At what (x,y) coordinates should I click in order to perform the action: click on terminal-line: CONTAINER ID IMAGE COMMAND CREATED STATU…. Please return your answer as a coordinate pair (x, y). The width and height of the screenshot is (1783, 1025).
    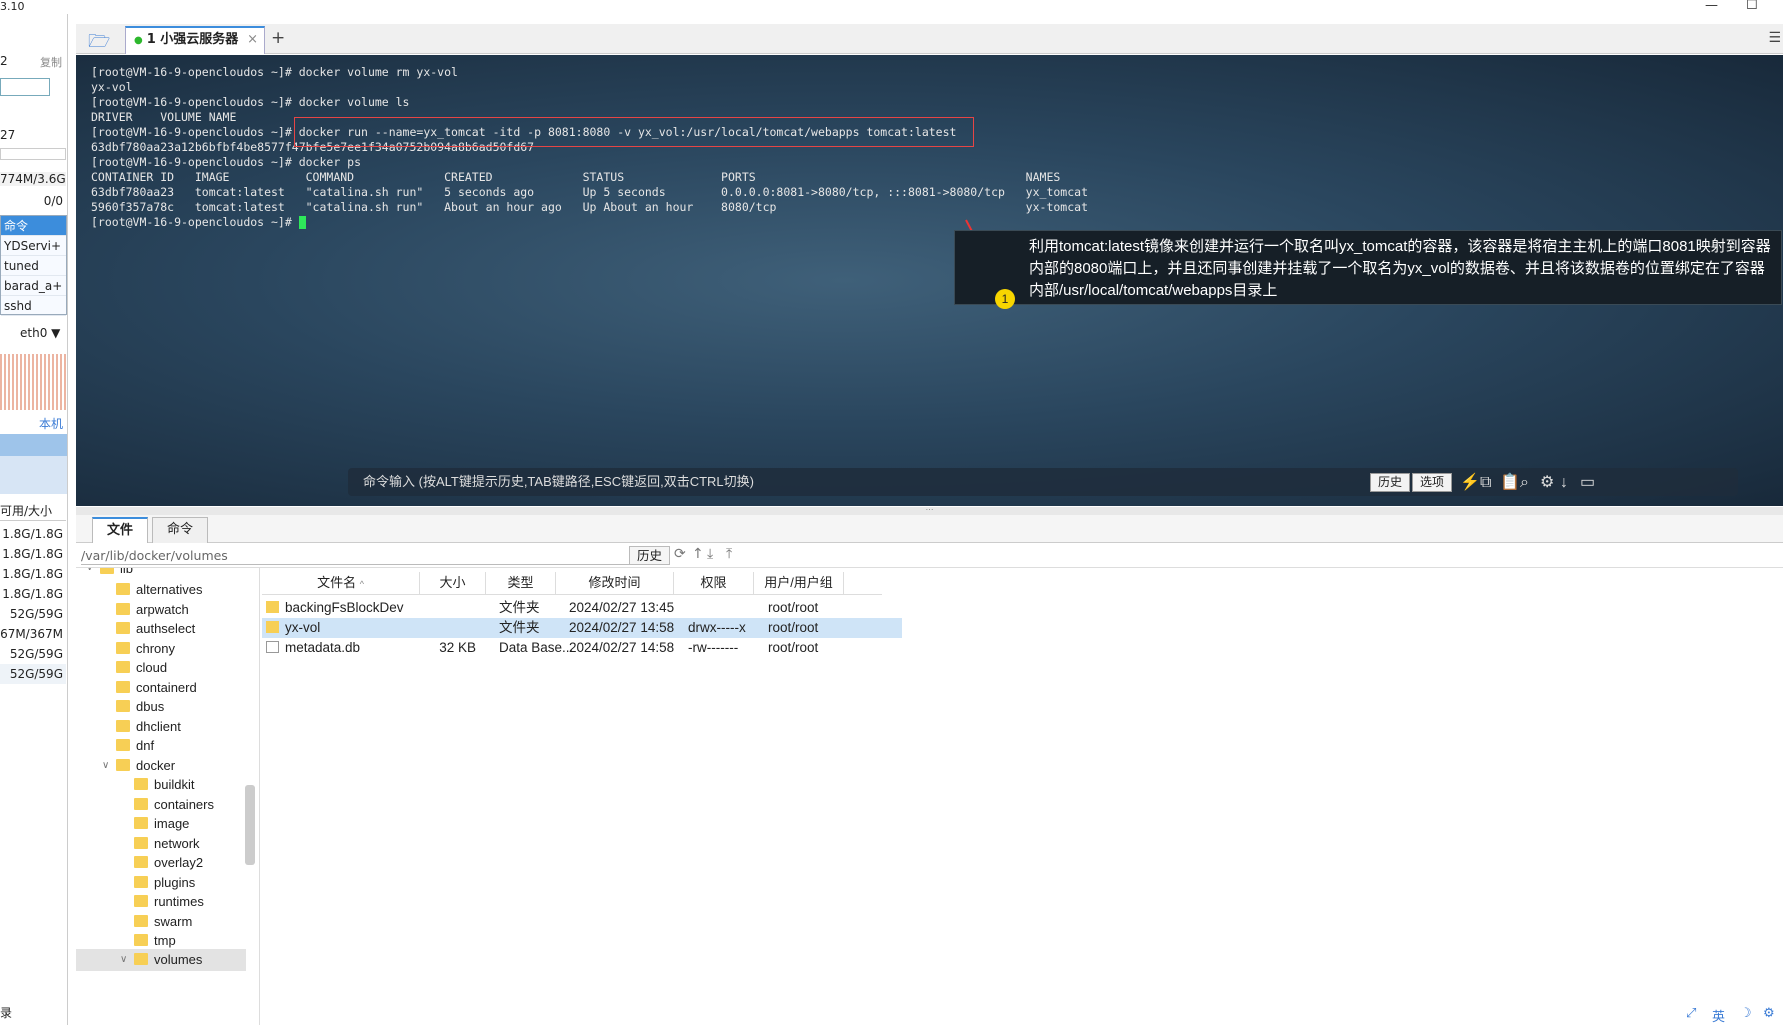
    Looking at the image, I should click on (576, 177).